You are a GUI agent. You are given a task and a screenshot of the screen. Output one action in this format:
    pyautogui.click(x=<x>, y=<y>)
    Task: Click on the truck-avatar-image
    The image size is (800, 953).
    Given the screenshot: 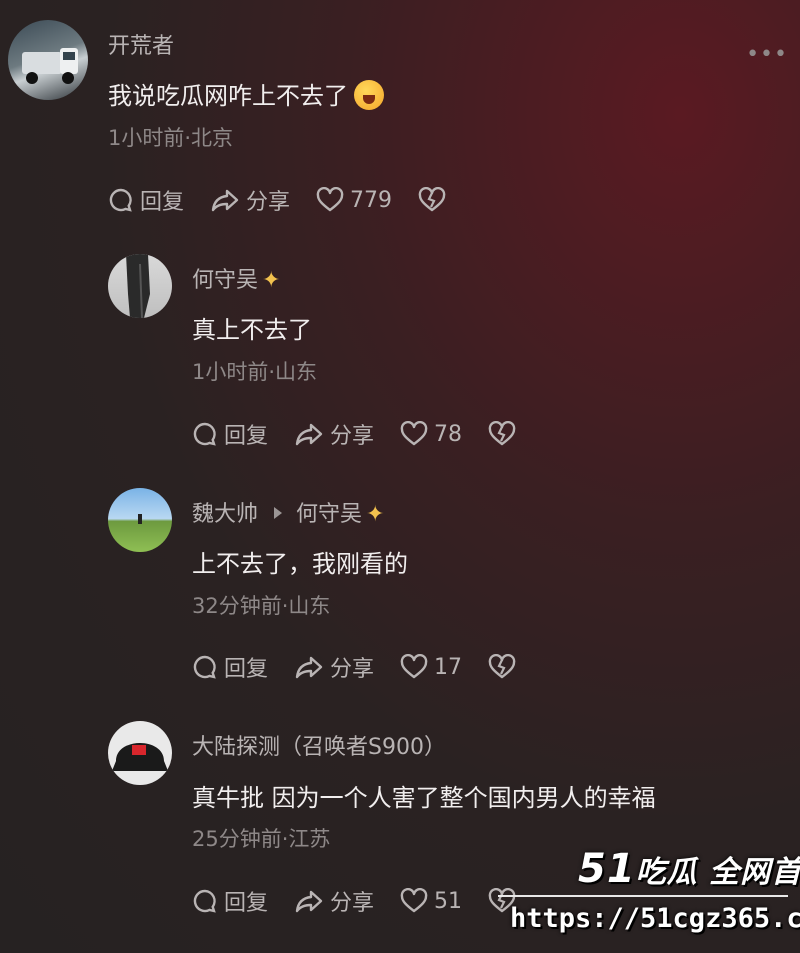 What is the action you would take?
    pyautogui.click(x=50, y=66)
    